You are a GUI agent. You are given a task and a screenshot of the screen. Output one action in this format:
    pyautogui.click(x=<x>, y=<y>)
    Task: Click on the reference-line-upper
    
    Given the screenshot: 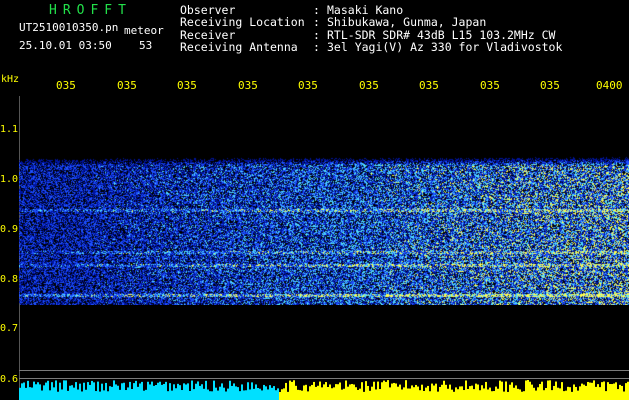 What is the action you would take?
    pyautogui.click(x=324, y=370)
    